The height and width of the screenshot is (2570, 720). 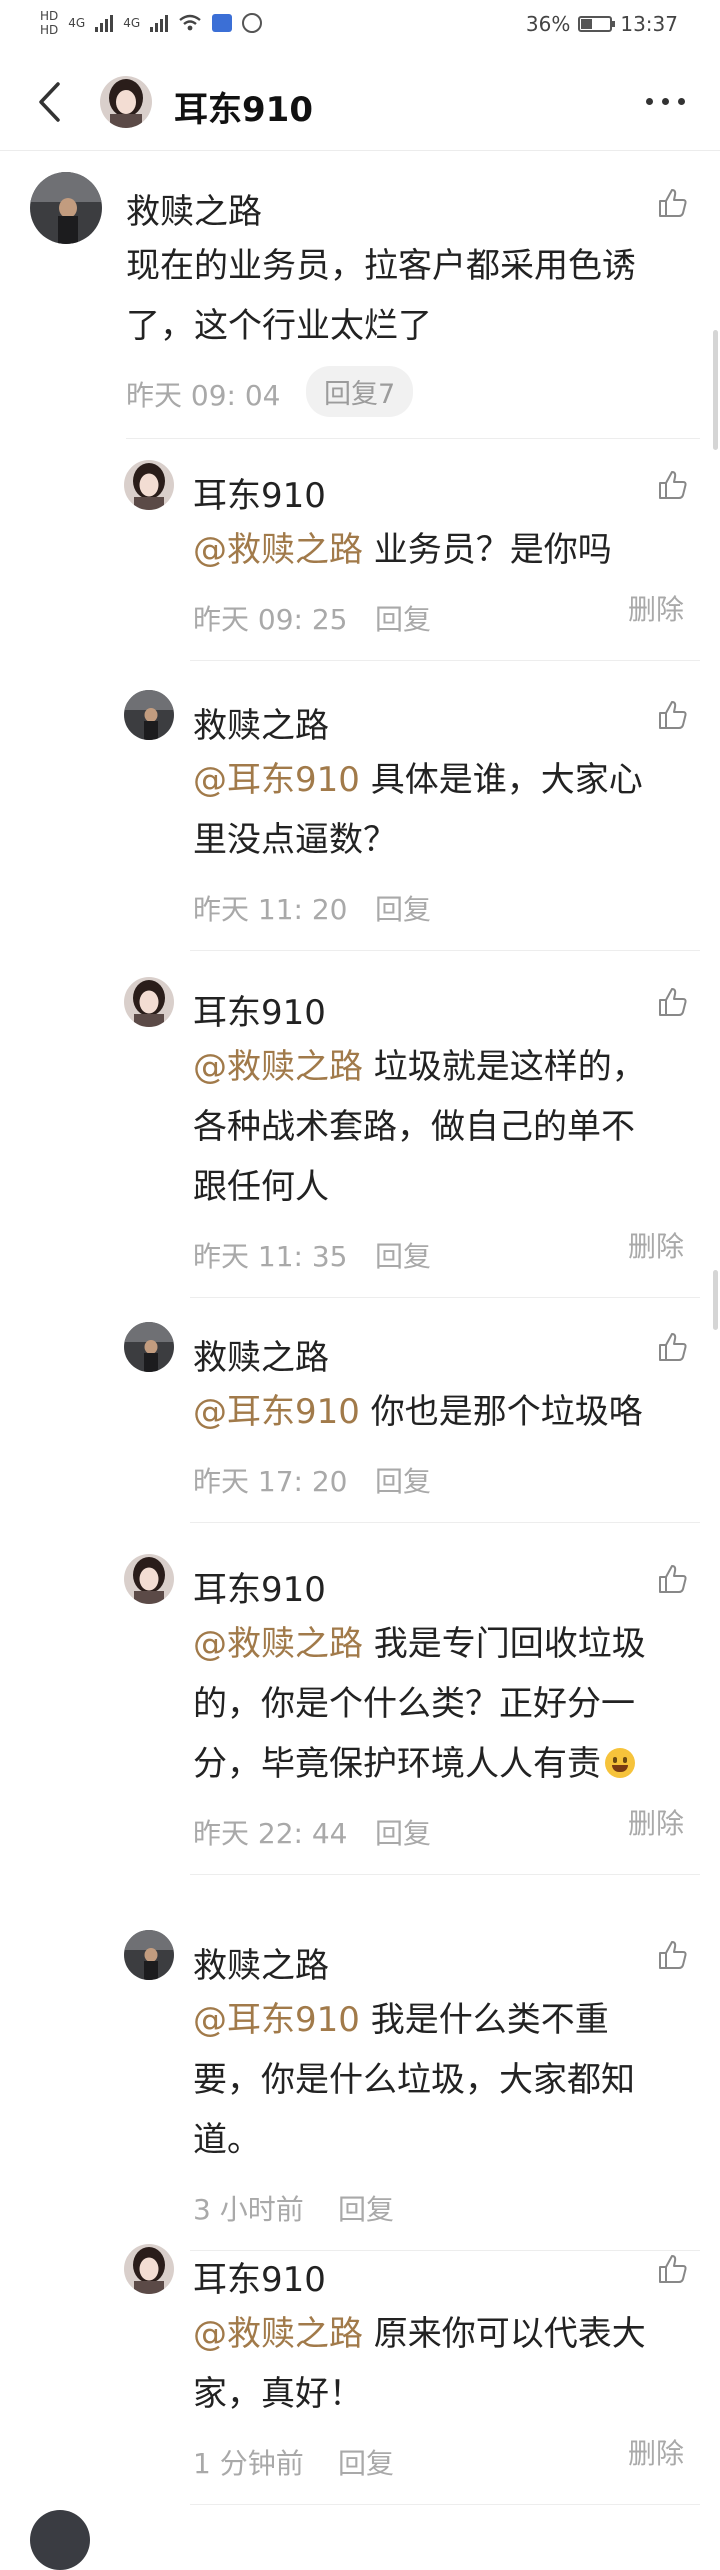 What do you see at coordinates (194, 208) in the screenshot?
I see `comment-author: 救赎之路` at bounding box center [194, 208].